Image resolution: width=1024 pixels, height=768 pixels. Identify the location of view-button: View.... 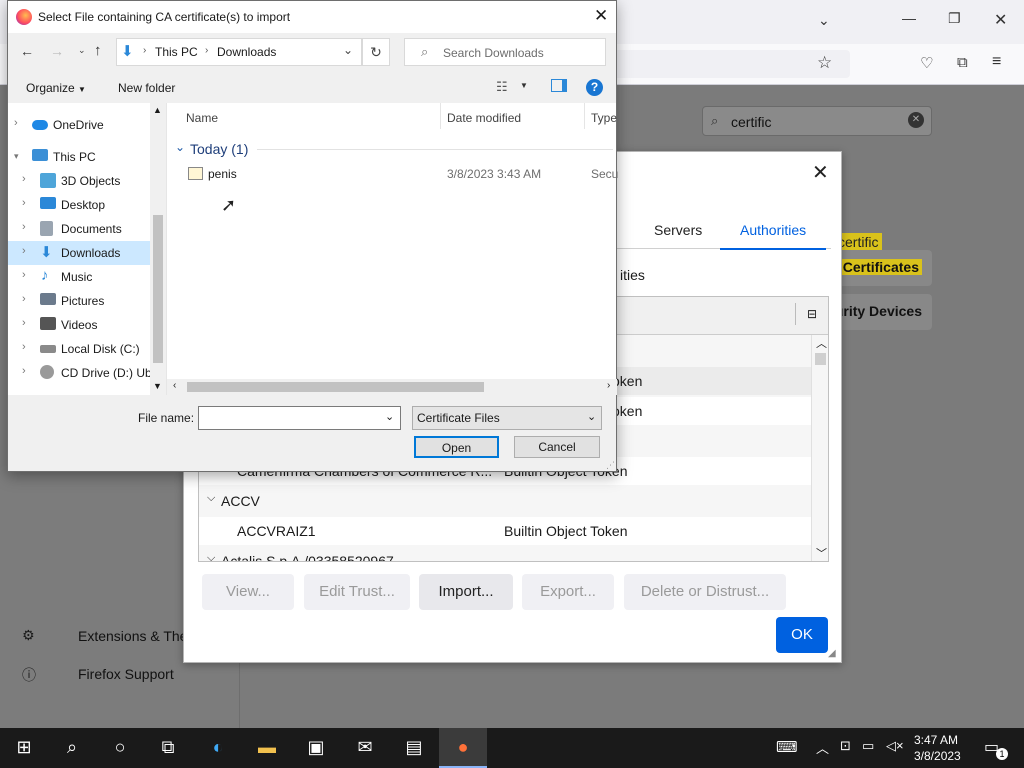
(248, 592).